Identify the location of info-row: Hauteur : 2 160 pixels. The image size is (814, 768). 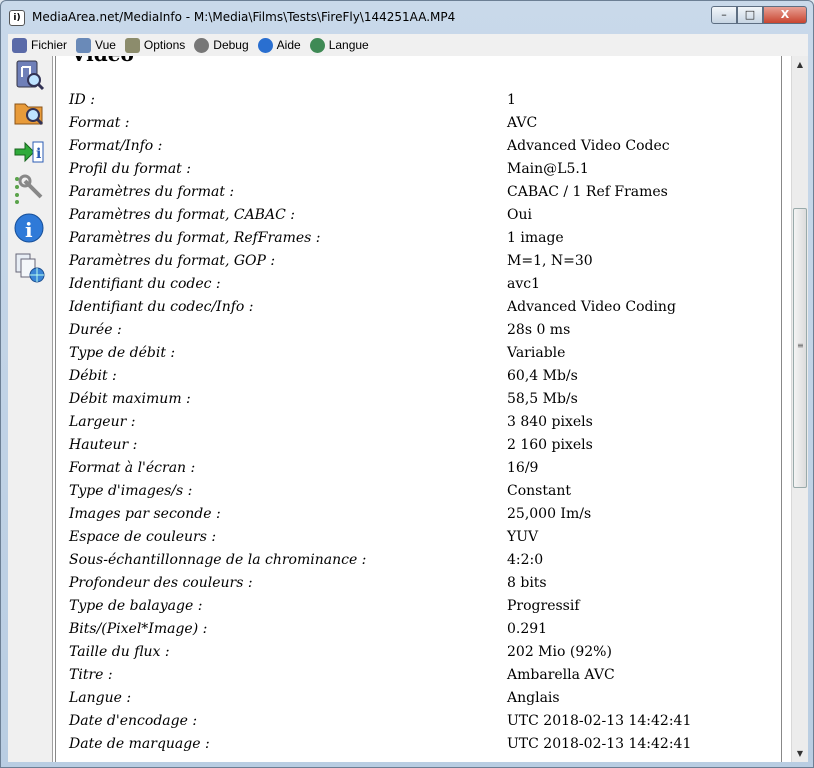
(426, 445).